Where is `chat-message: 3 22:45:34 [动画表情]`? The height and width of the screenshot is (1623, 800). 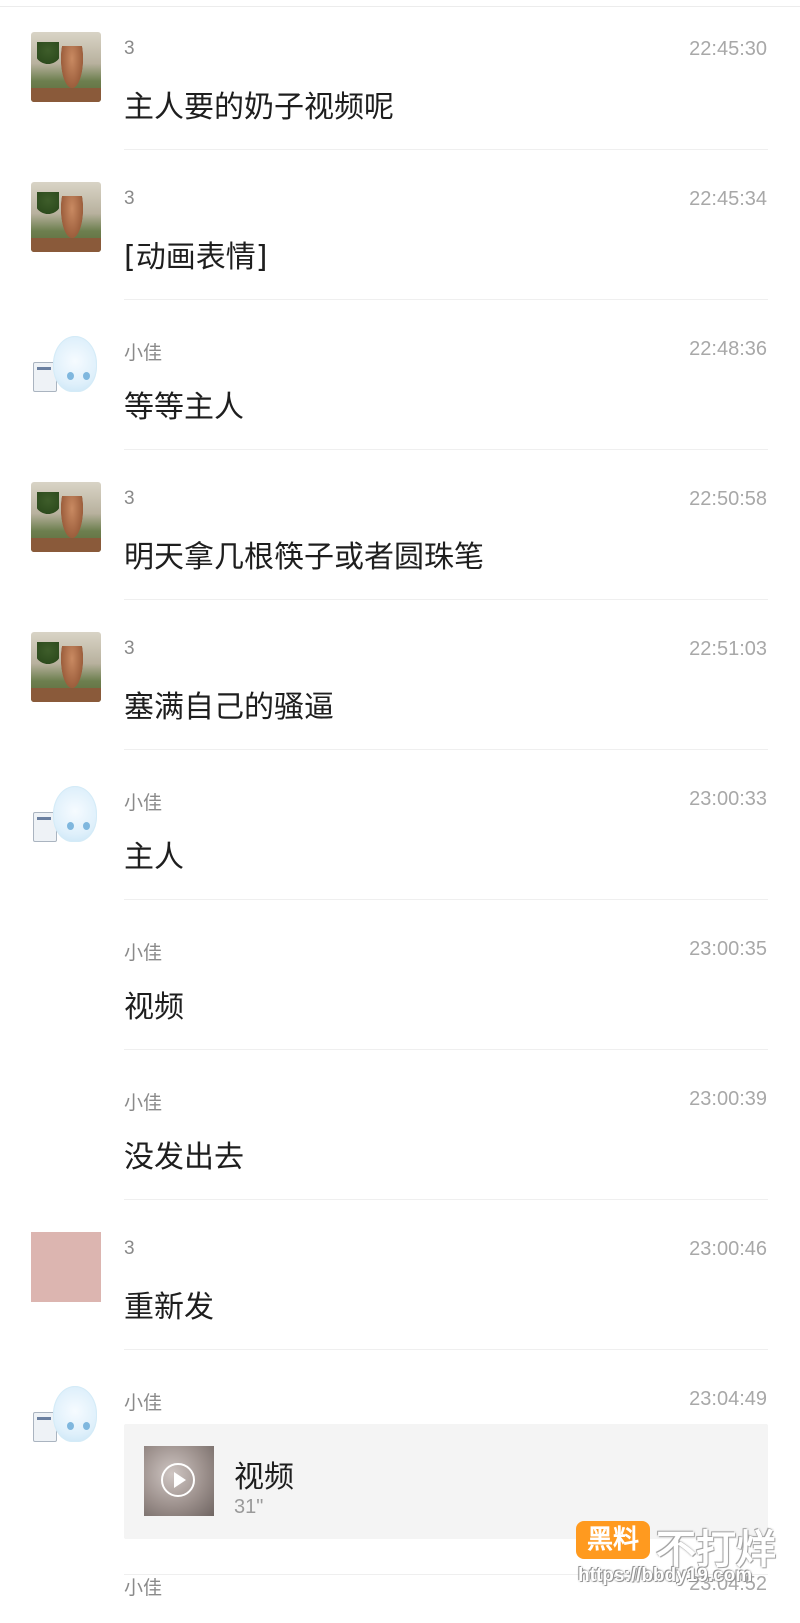 chat-message: 3 22:45:34 [动画表情] is located at coordinates (400, 225).